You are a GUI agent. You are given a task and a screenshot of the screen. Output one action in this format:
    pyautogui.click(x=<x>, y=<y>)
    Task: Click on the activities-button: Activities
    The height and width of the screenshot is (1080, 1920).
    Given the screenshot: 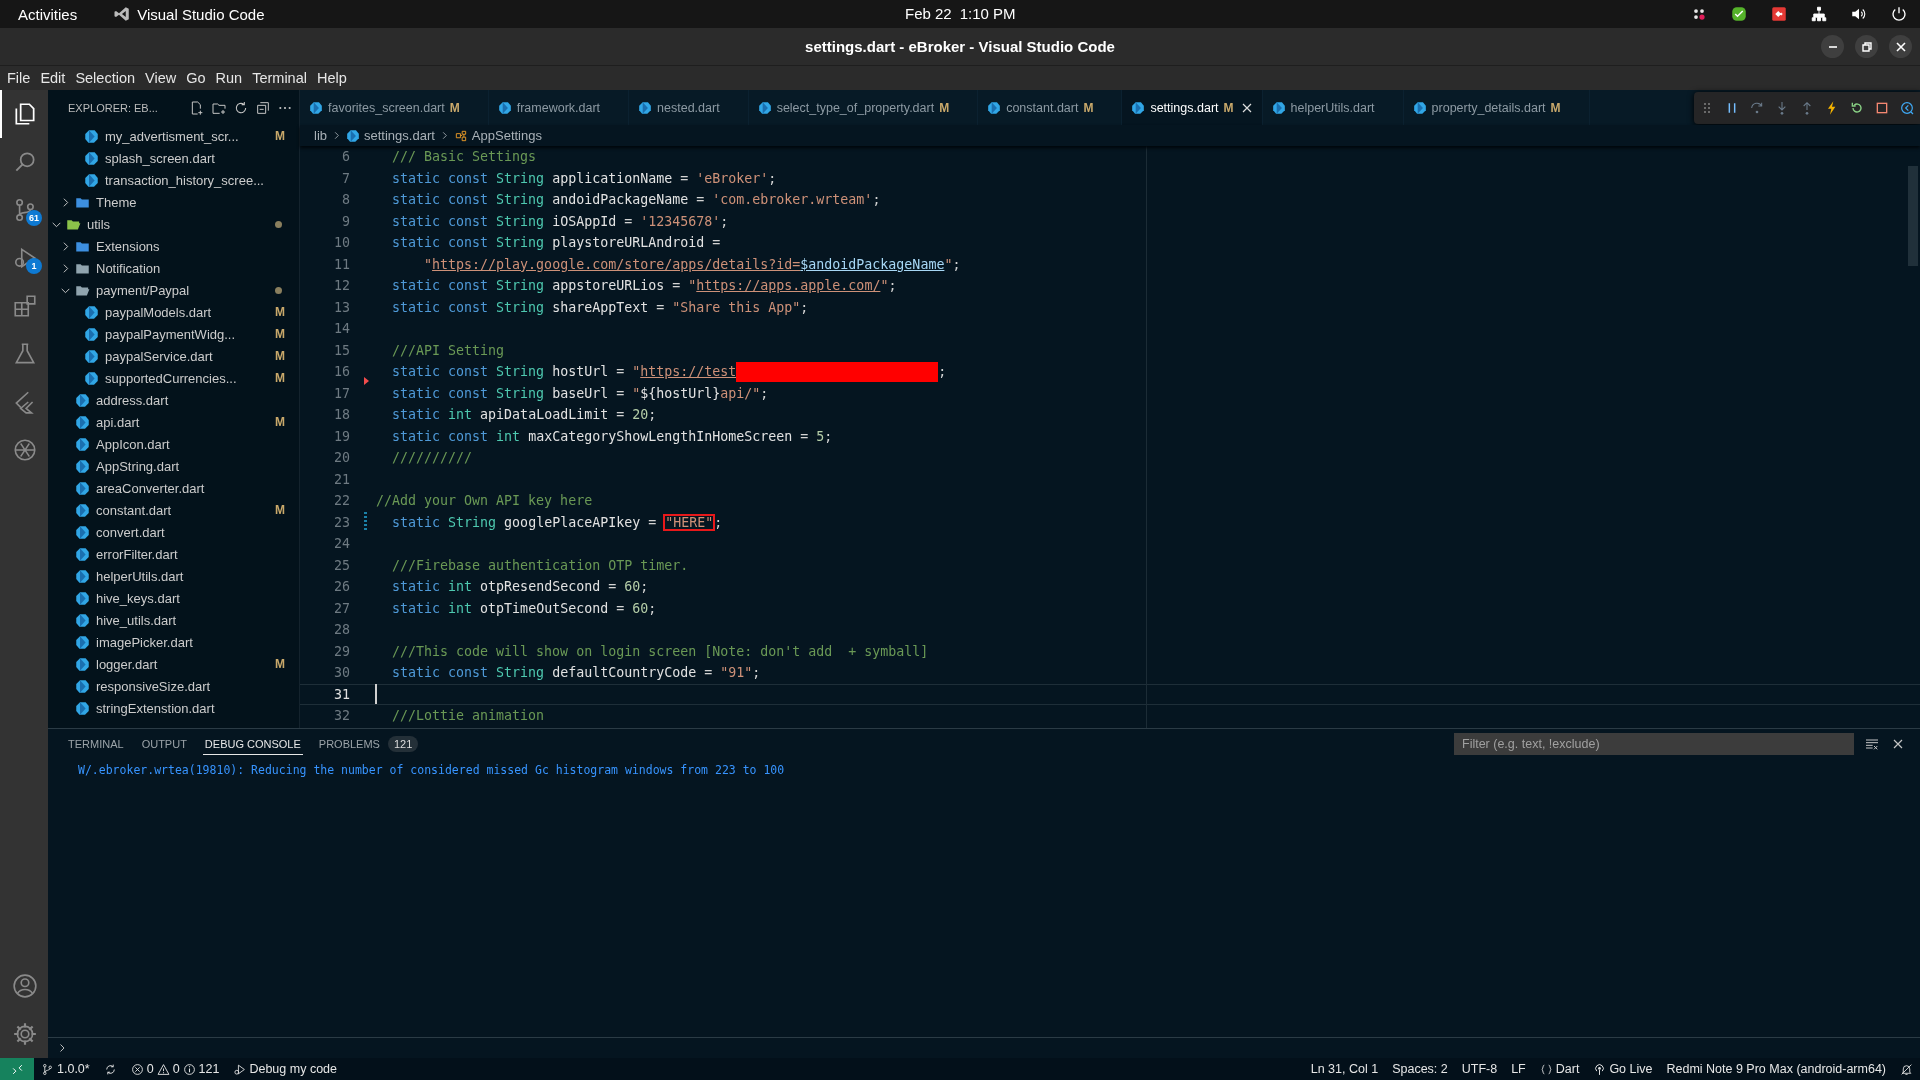 What is the action you would take?
    pyautogui.click(x=48, y=14)
    